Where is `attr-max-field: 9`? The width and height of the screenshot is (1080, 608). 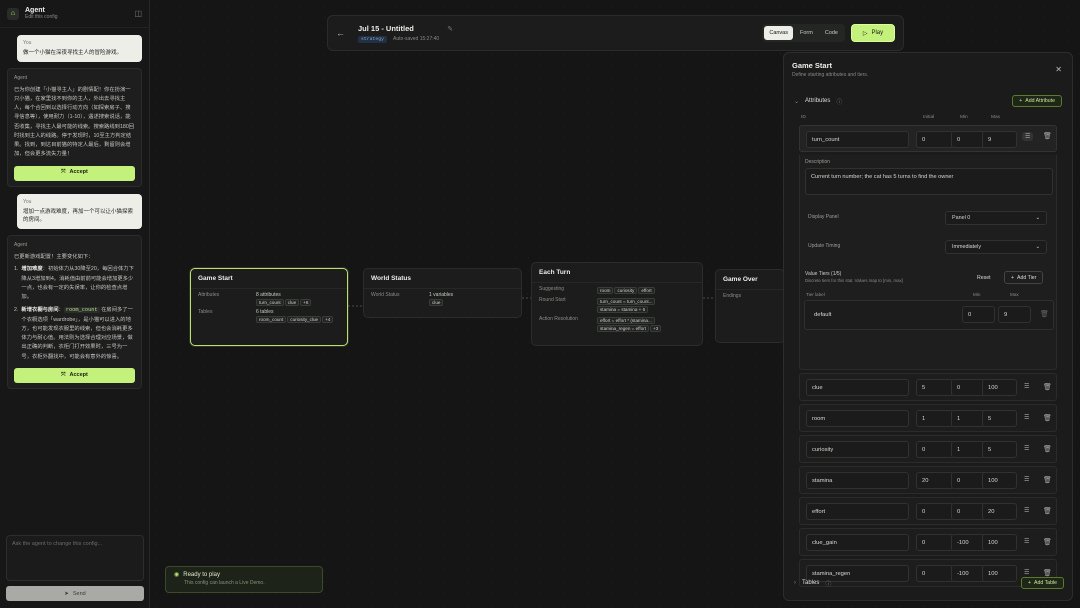
attr-max-field: 9 is located at coordinates (999, 139).